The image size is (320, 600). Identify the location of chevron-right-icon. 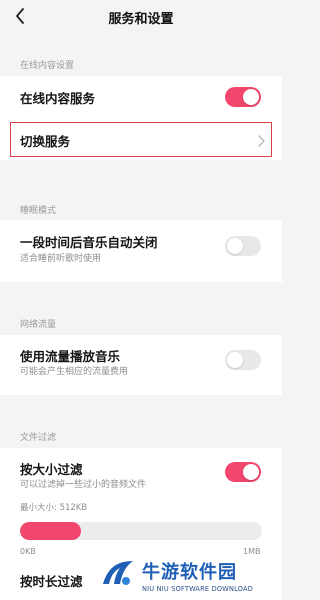
(261, 140).